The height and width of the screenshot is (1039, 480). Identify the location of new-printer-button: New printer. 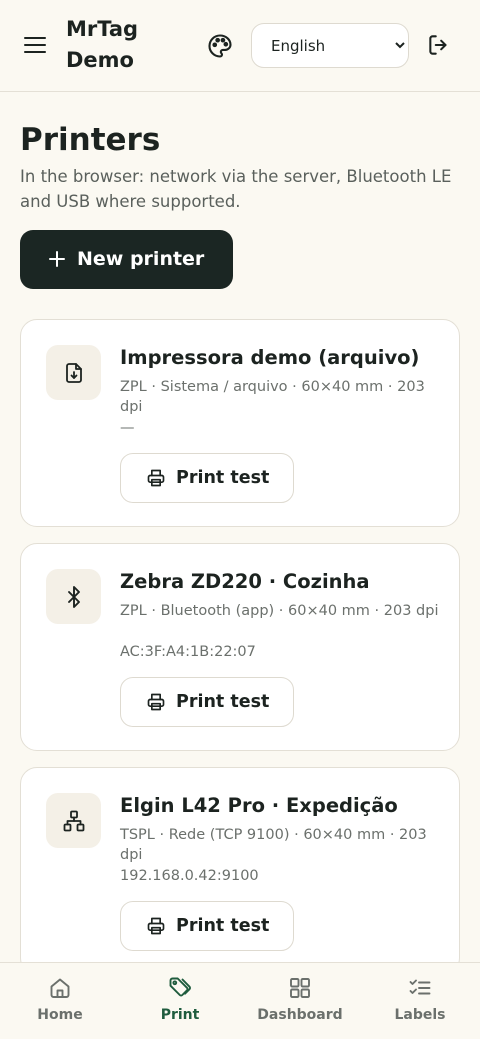
(126, 259).